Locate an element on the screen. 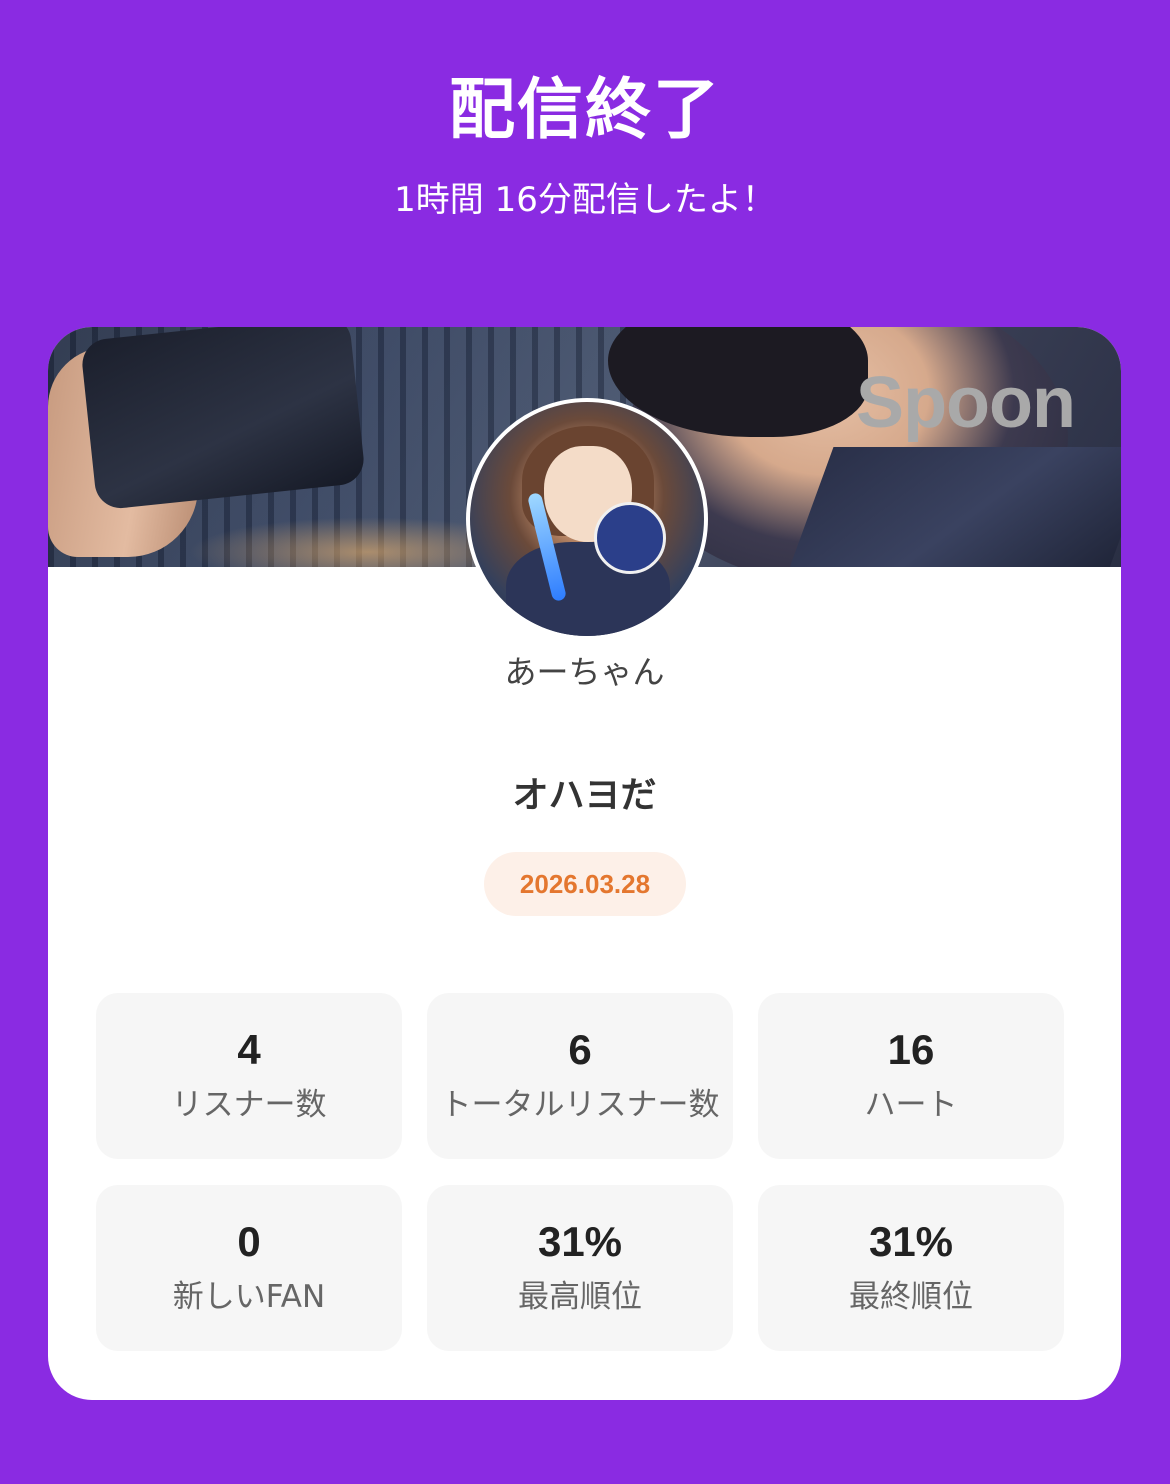  stream-title: オハヨだ is located at coordinates (584, 795).